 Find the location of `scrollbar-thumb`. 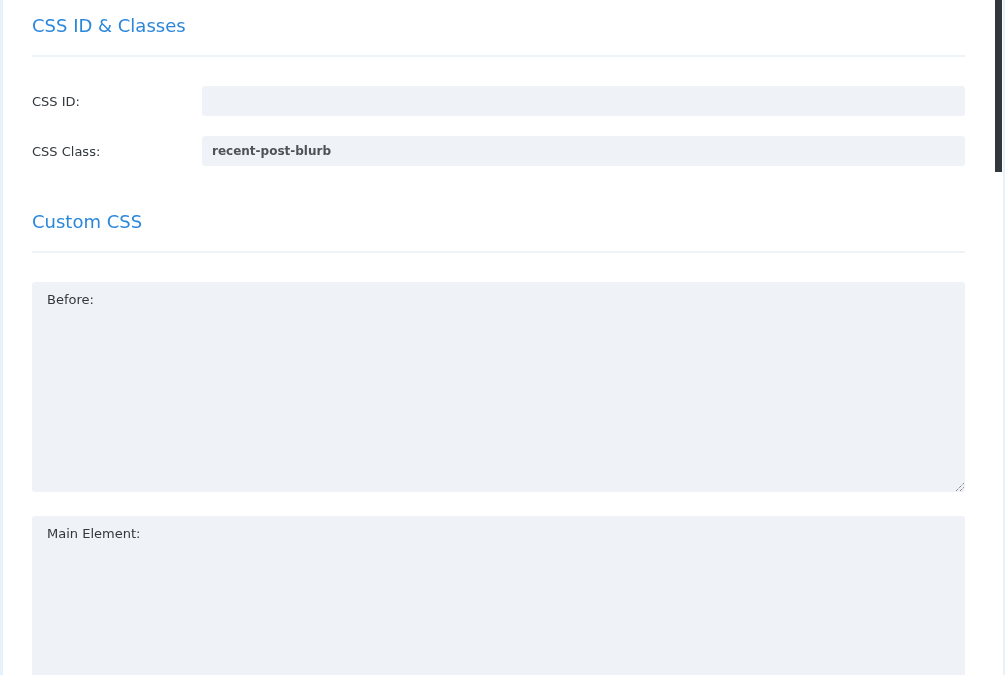

scrollbar-thumb is located at coordinates (998, 86).